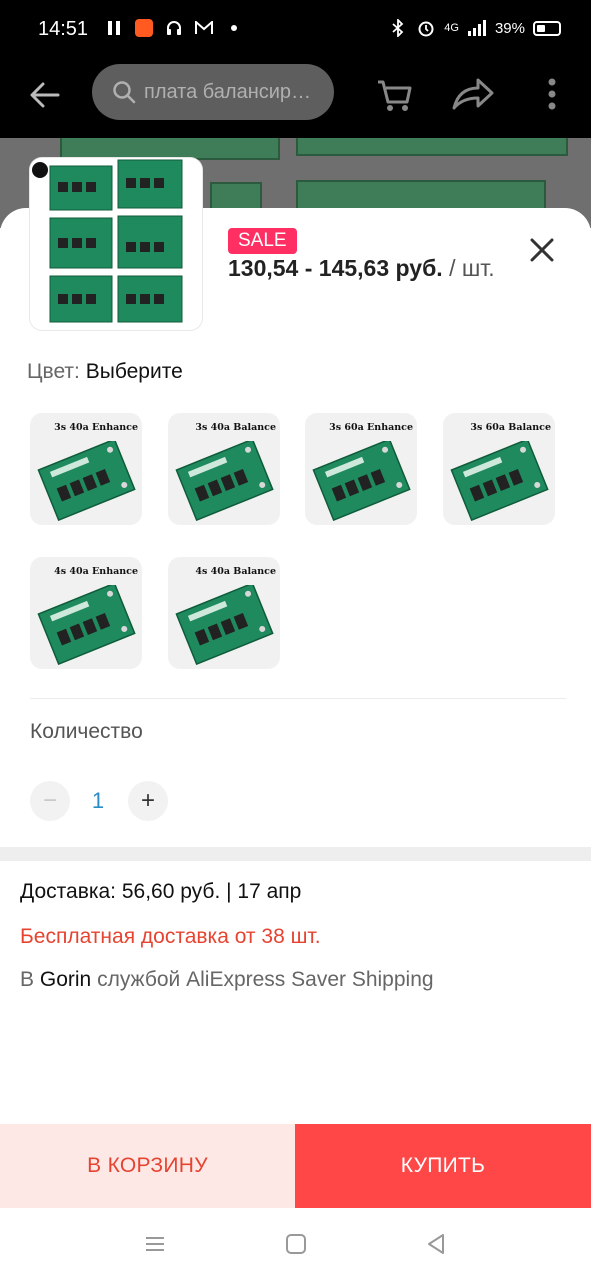 This screenshot has height=1280, width=591. I want to click on system-icons: 4G 39%, so click(474, 28).